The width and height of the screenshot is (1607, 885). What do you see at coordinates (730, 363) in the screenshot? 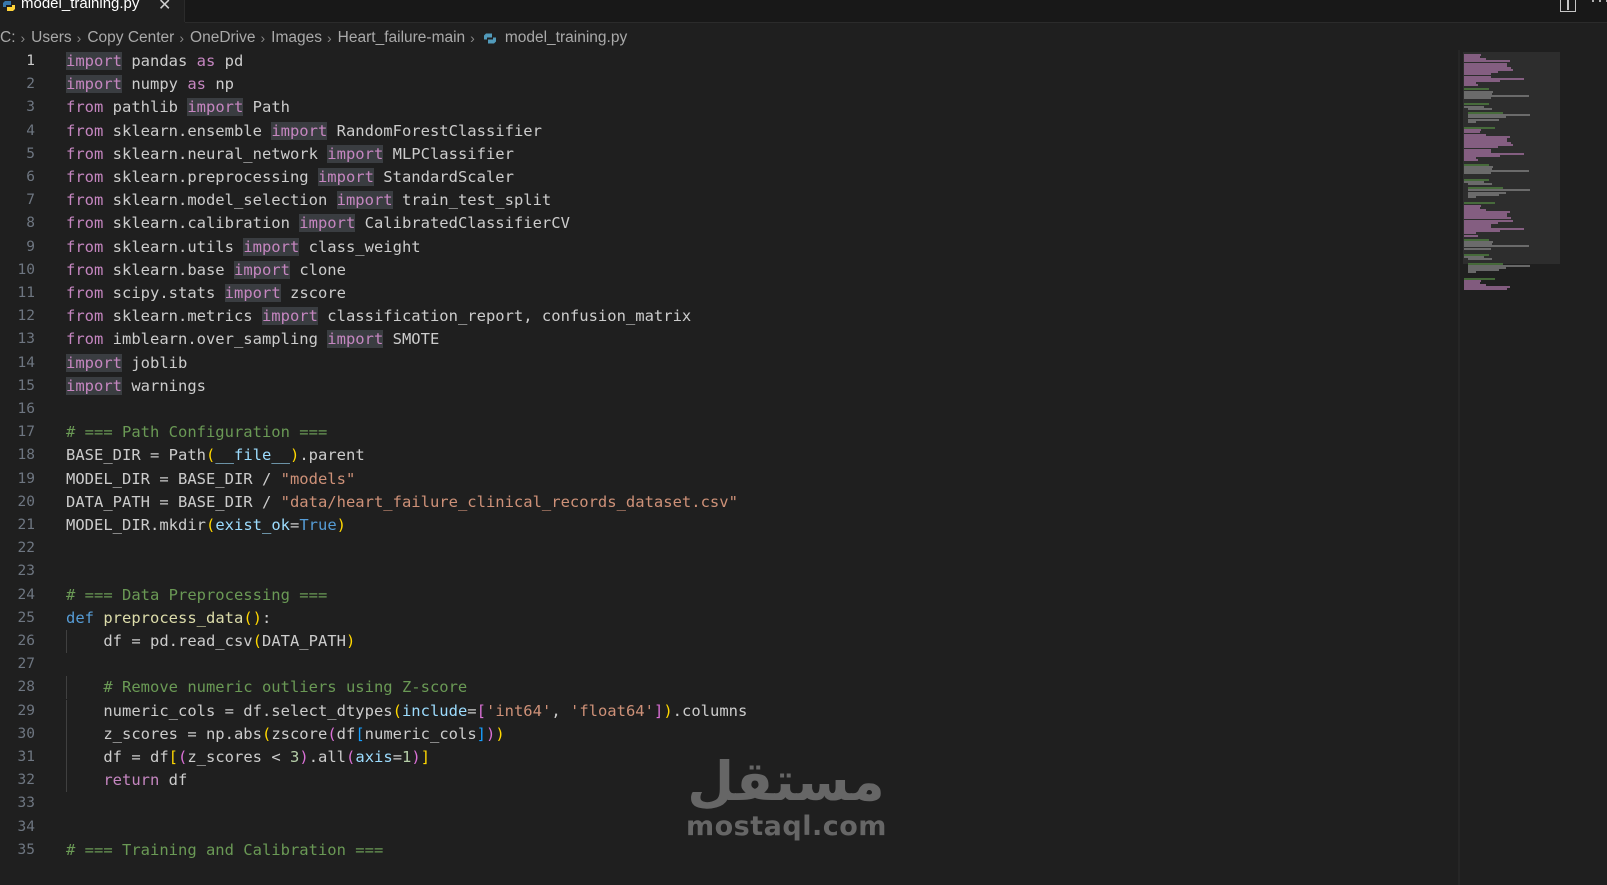
I see `code-line: 14 import joblib` at bounding box center [730, 363].